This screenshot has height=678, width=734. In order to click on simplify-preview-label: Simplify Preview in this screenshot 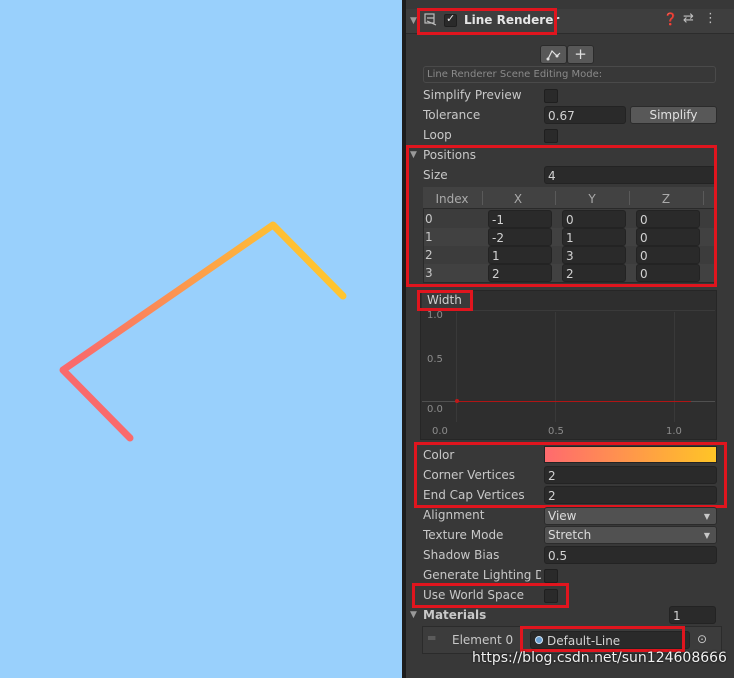, I will do `click(472, 95)`.